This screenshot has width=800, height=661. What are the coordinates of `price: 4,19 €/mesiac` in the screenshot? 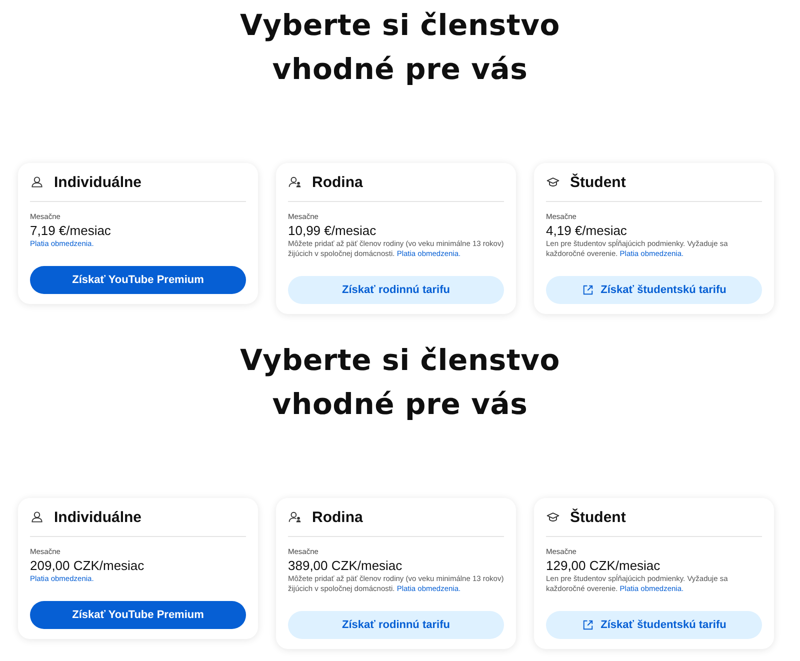 It's located at (587, 230).